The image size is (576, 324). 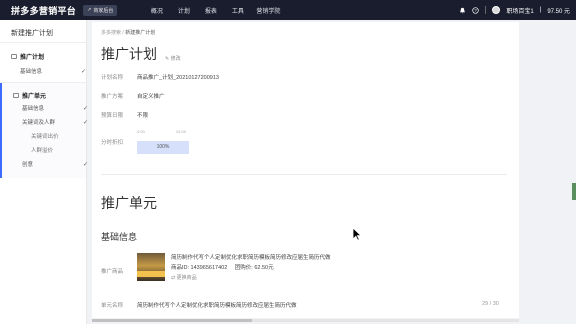 What do you see at coordinates (45, 137) in the screenshot?
I see `sidebar-item-label: 关键词出价` at bounding box center [45, 137].